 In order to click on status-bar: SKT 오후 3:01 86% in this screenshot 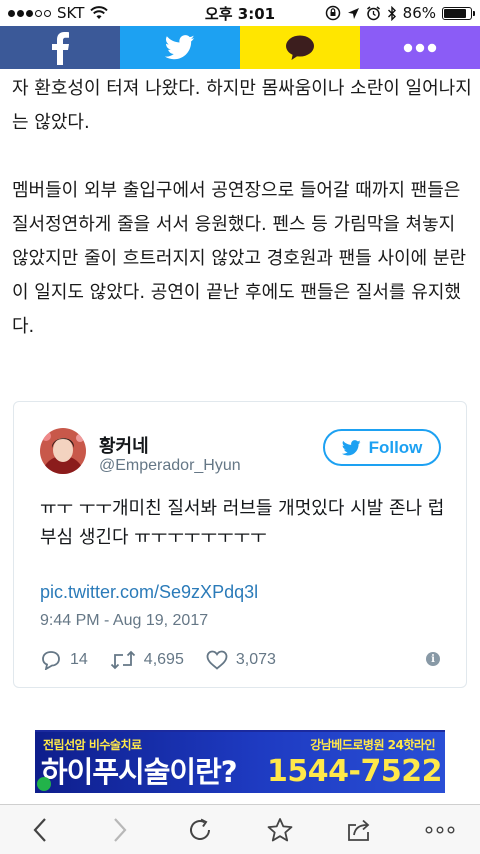, I will do `click(240, 13)`.